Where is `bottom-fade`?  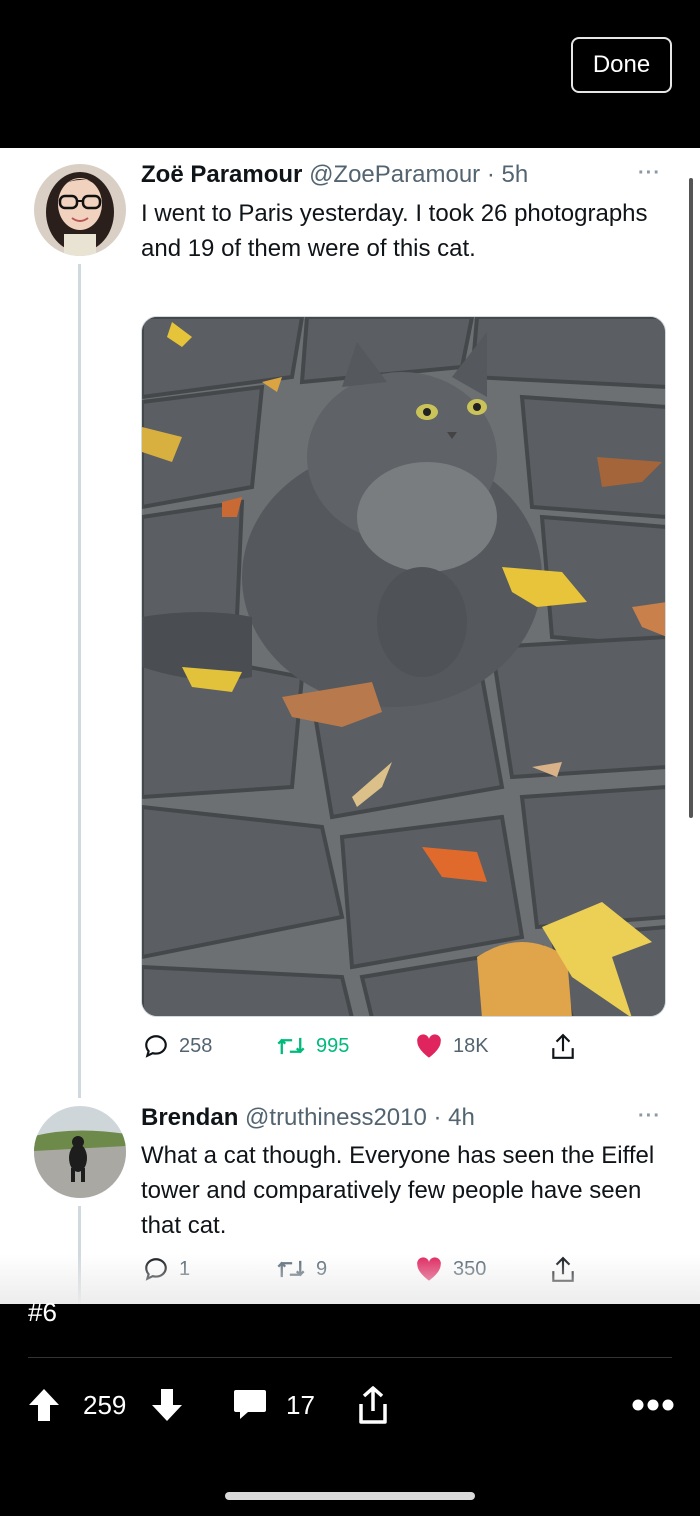
bottom-fade is located at coordinates (350, 1279).